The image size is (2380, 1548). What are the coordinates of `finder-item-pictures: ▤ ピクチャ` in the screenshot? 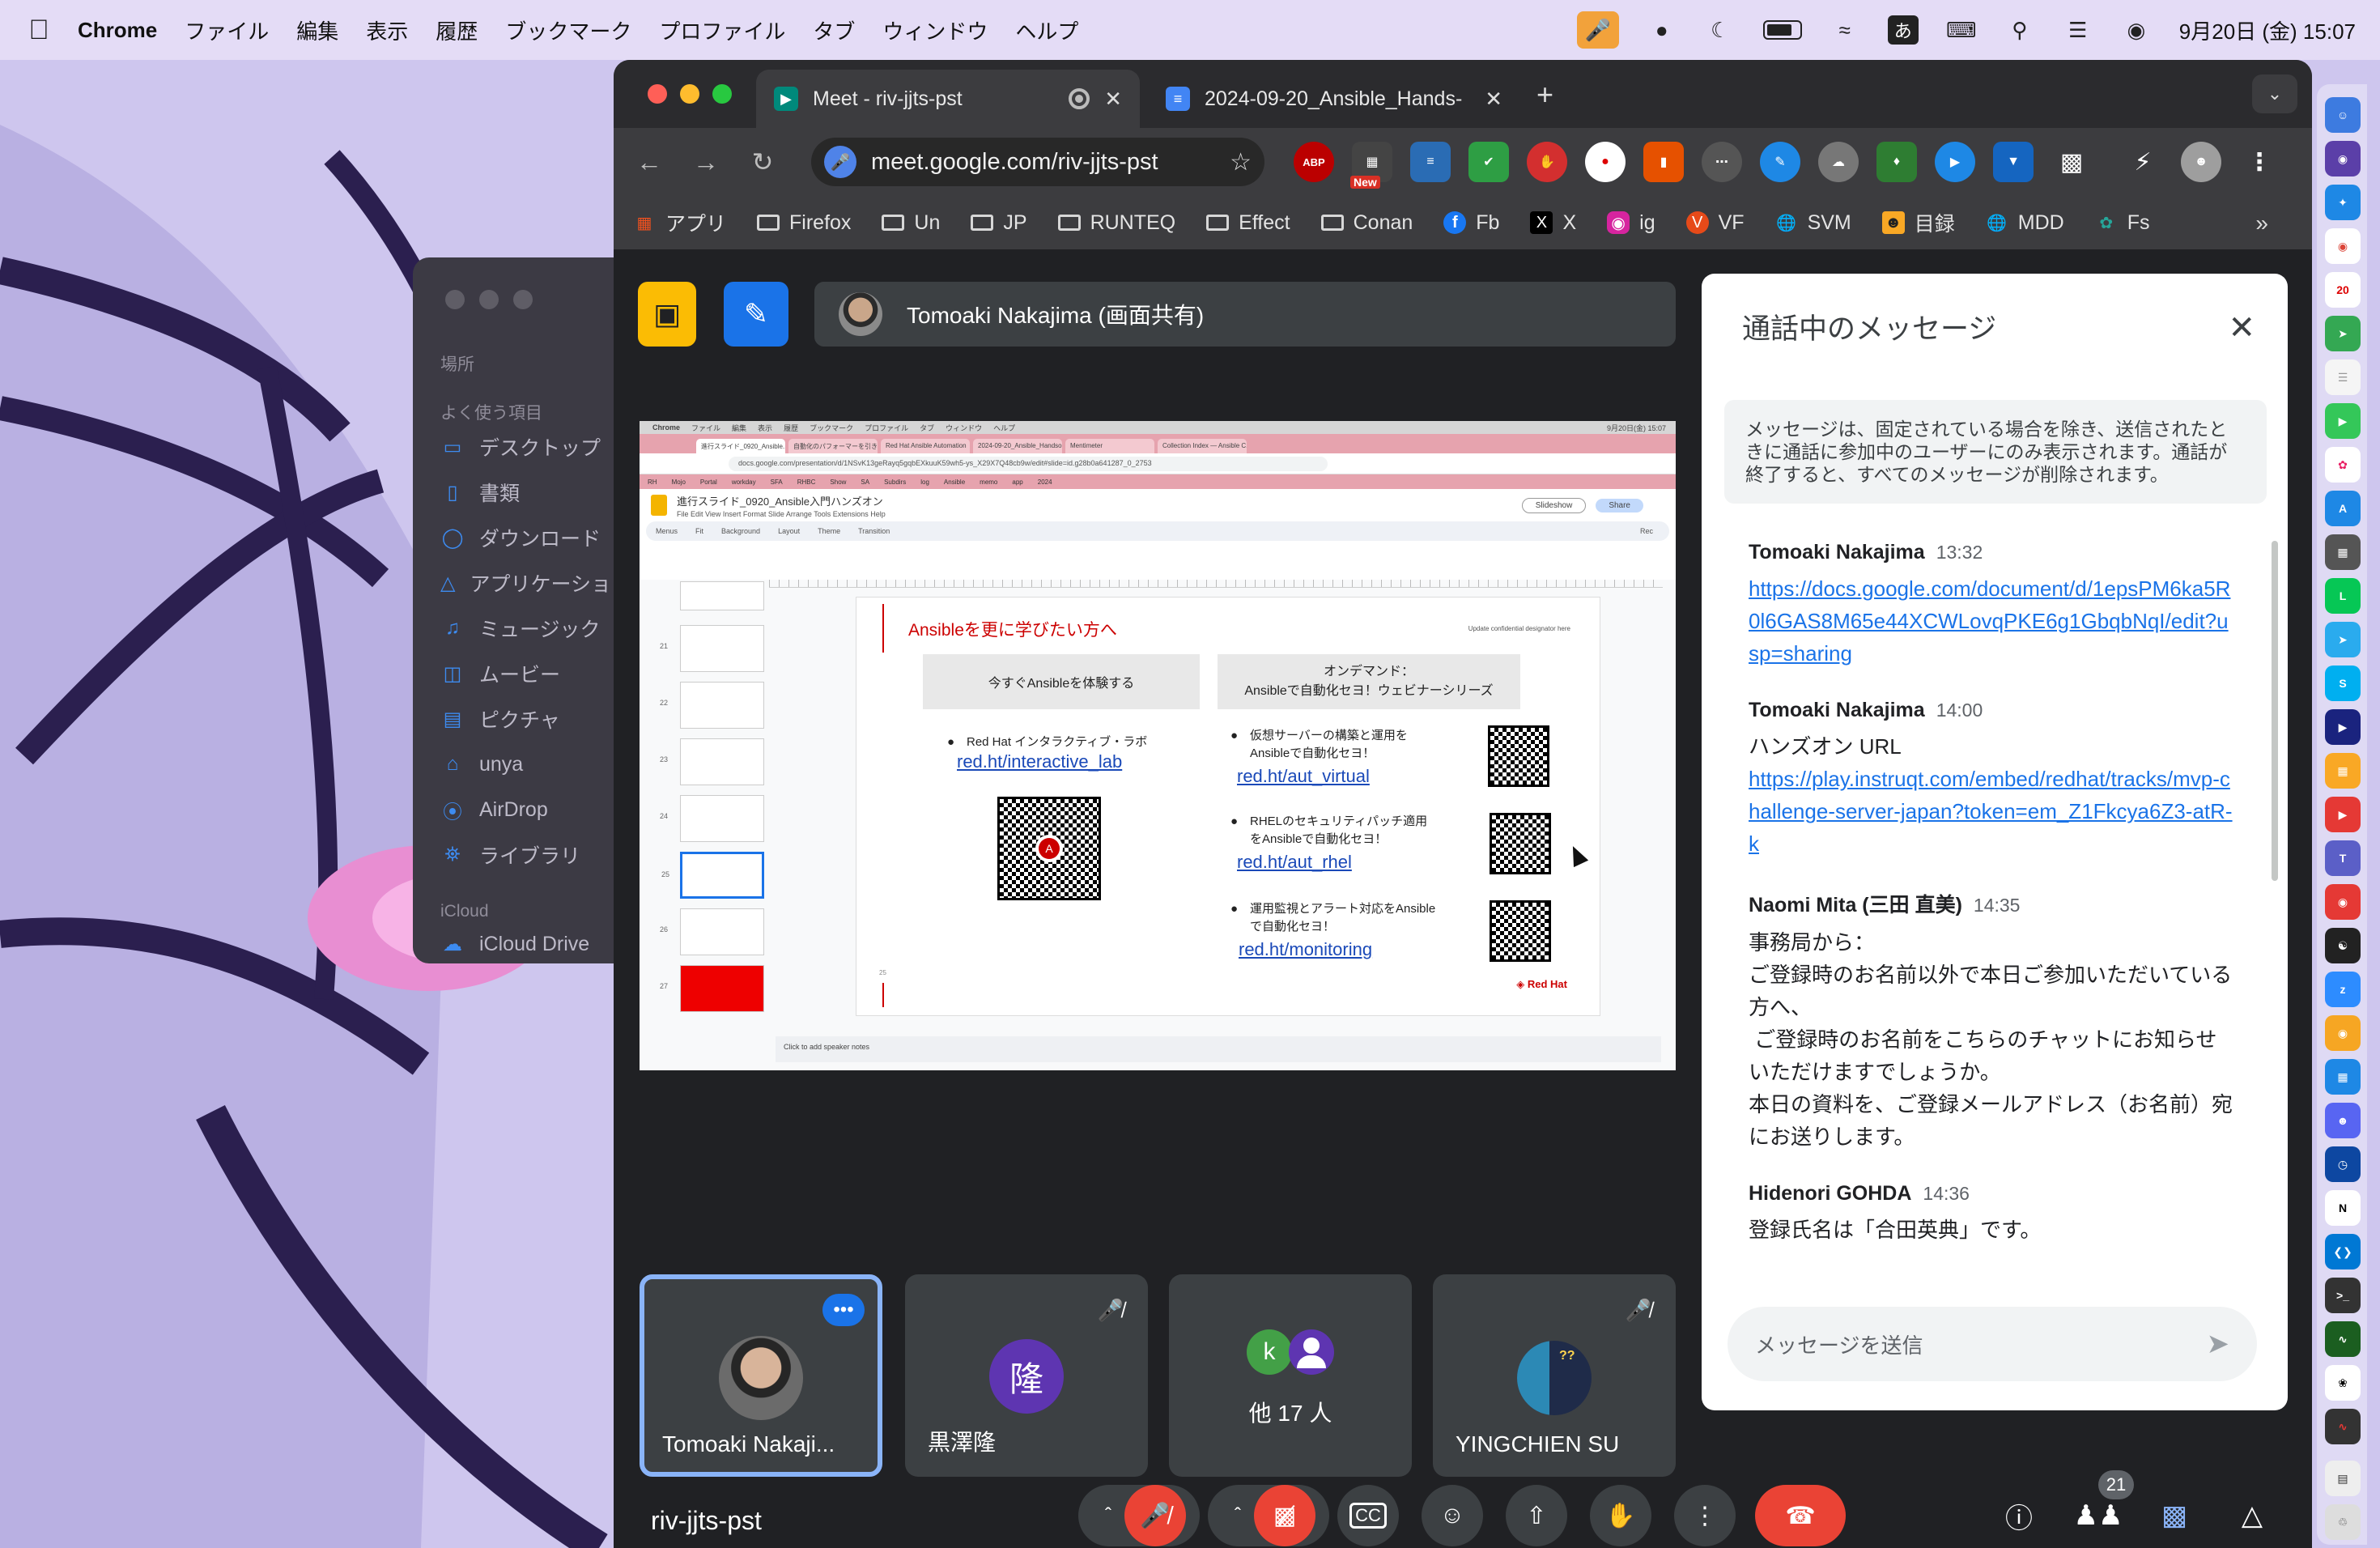 It's located at (531, 719).